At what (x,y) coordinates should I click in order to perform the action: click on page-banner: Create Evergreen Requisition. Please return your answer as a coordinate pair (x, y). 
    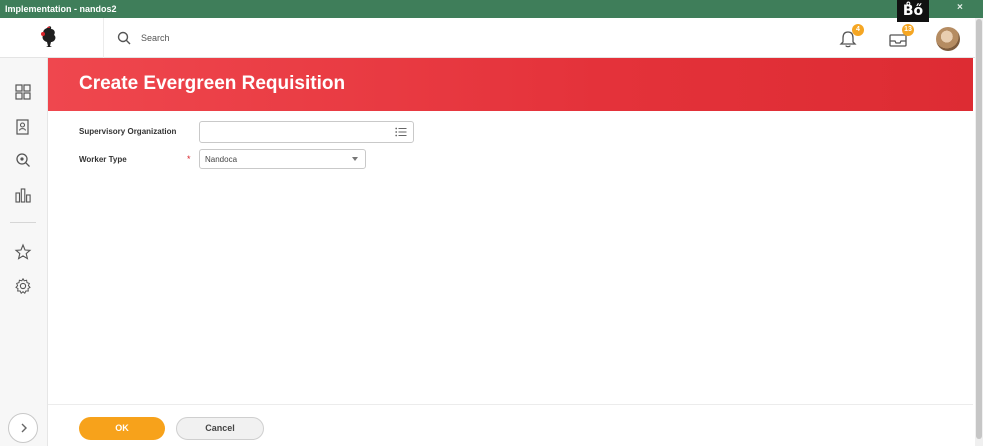
    Looking at the image, I should click on (510, 84).